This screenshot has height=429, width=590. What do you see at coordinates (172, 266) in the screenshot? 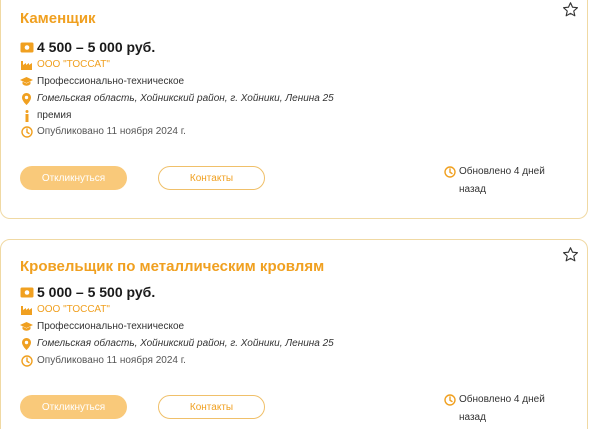
I see `vacancy-title: Кровельщик по металлическим кровлям` at bounding box center [172, 266].